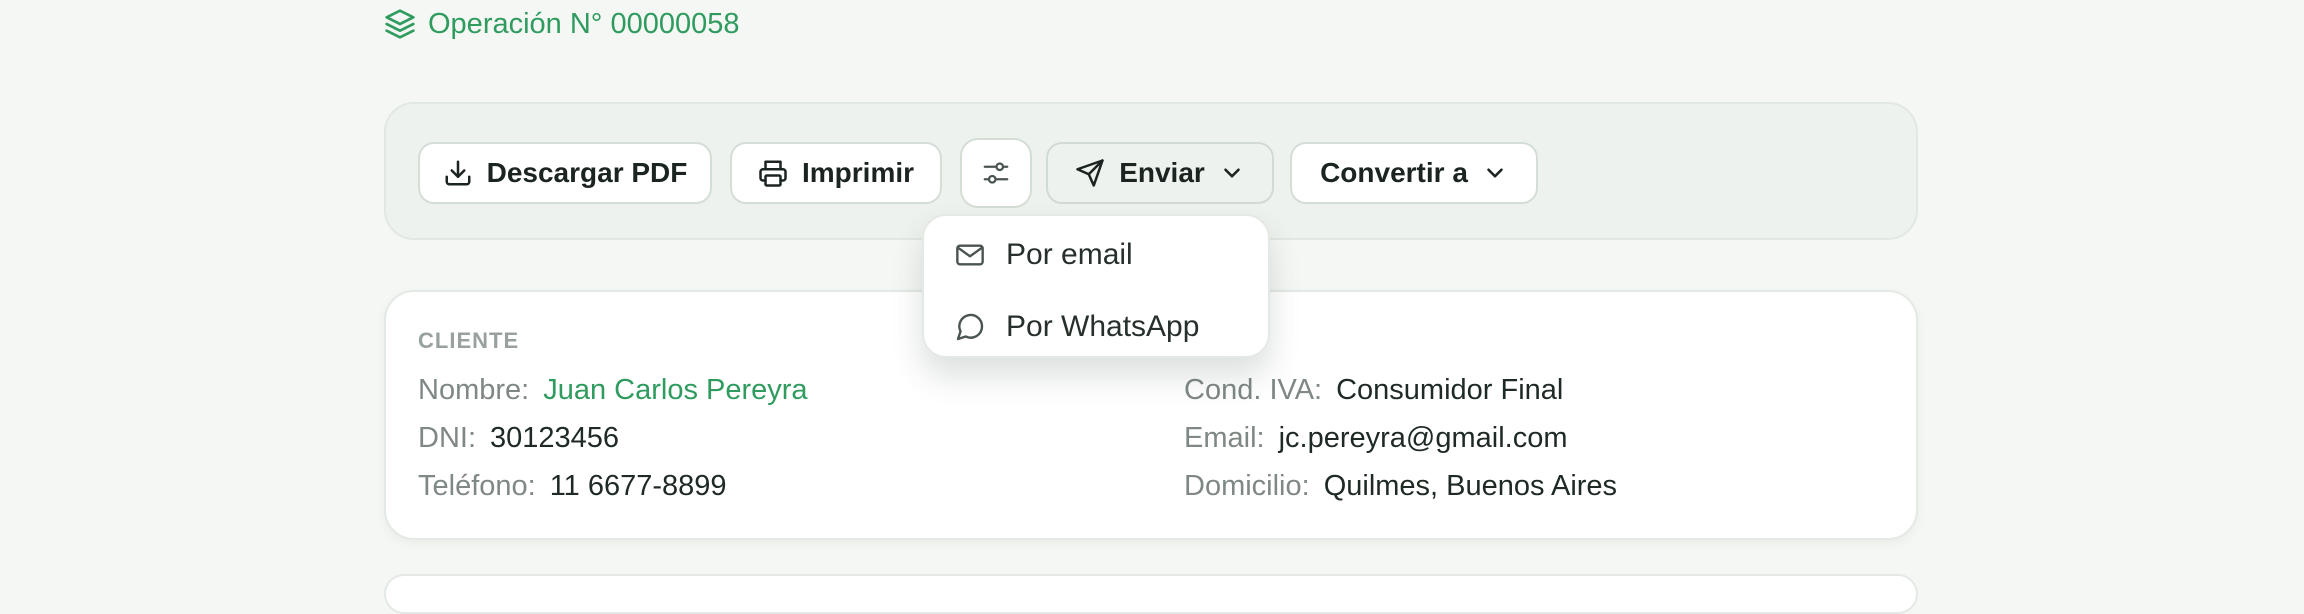 The height and width of the screenshot is (614, 2304). I want to click on send-by-whatsapp-item: Por WhatsApp, so click(1076, 327).